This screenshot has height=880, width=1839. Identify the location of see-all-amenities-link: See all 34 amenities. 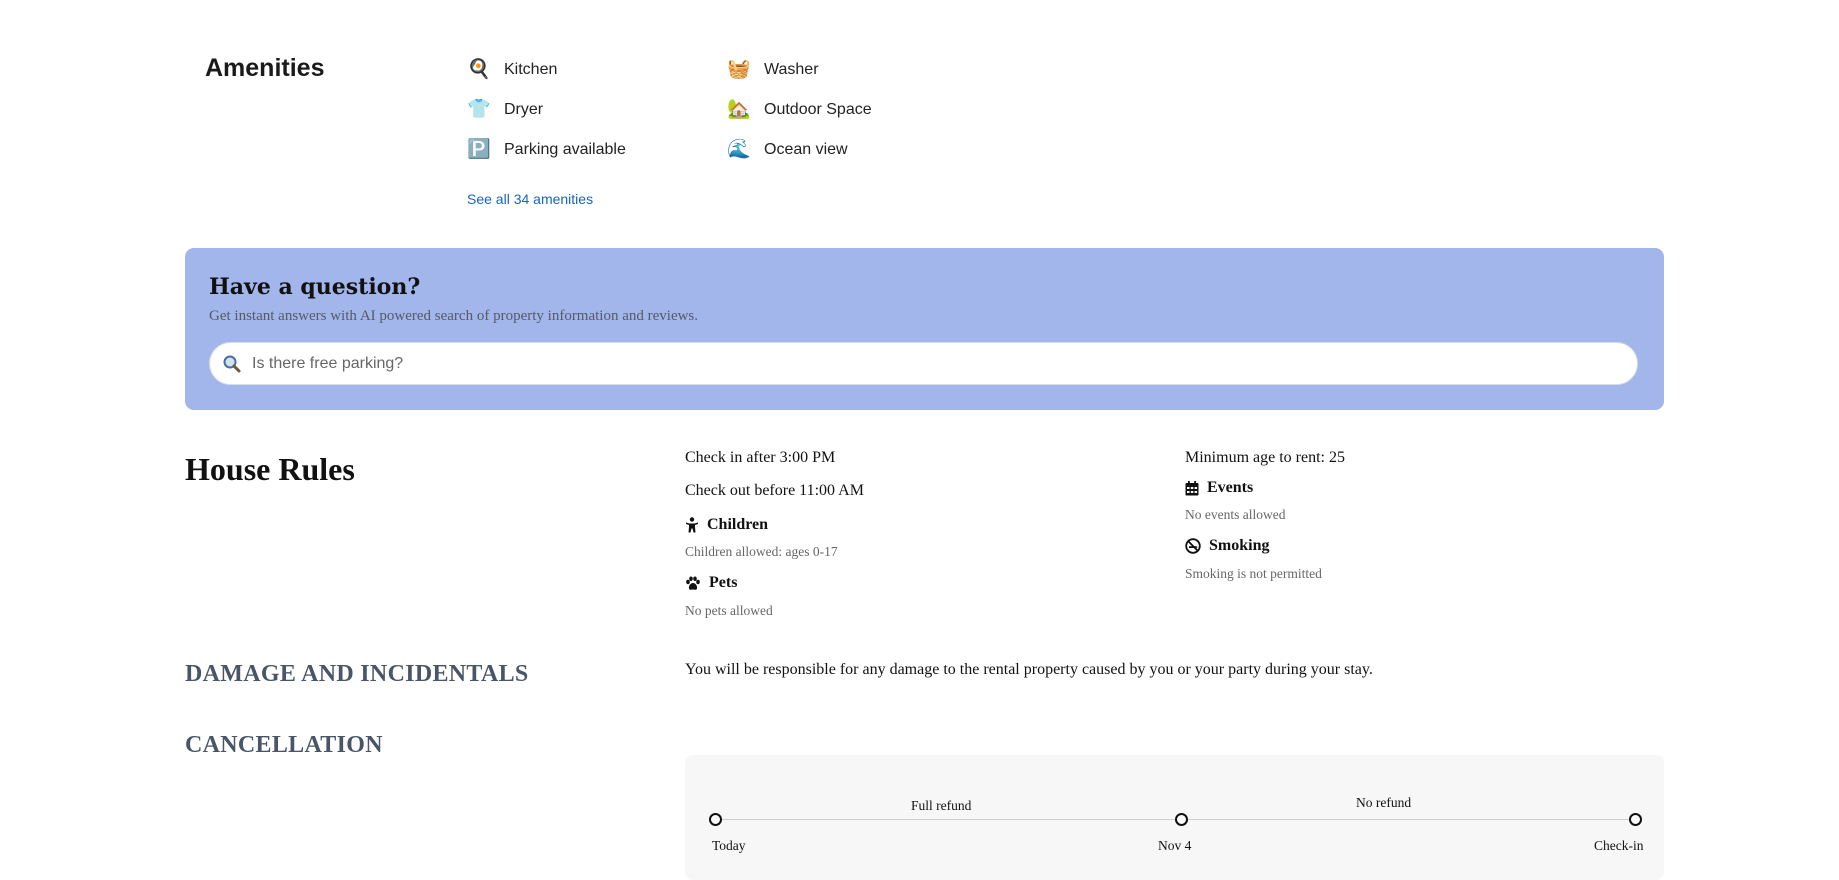
(530, 199).